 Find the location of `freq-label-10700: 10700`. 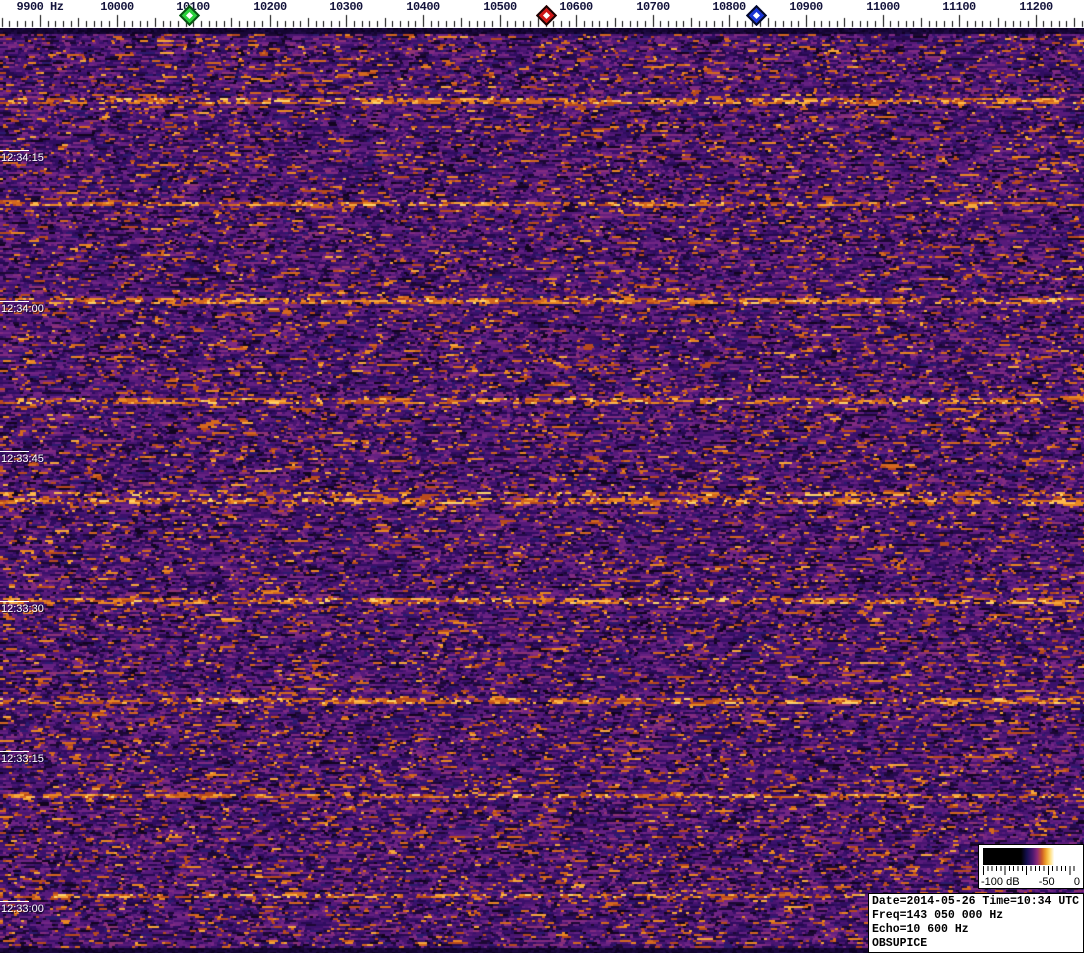

freq-label-10700: 10700 is located at coordinates (653, 7).